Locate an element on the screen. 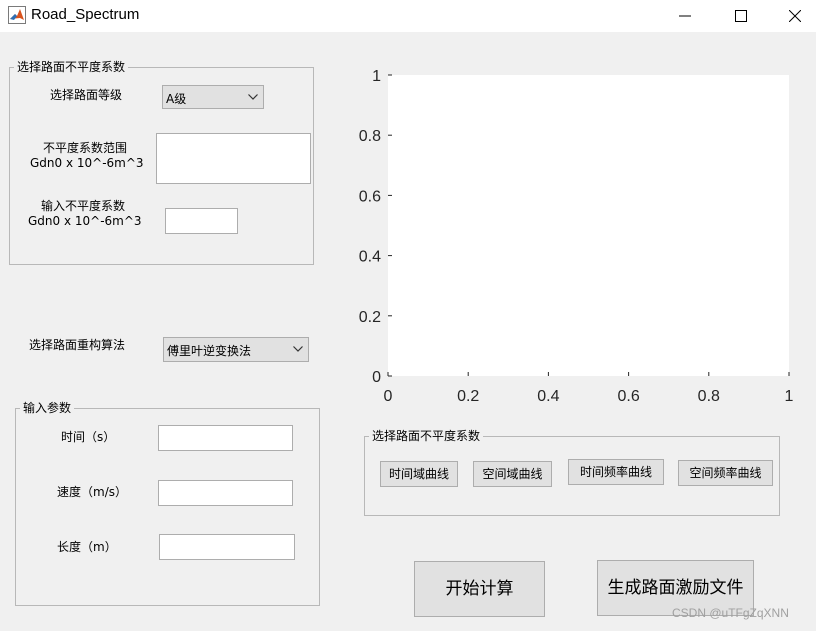  space-frequency-curve-button: 空间频率曲线 is located at coordinates (725, 473).